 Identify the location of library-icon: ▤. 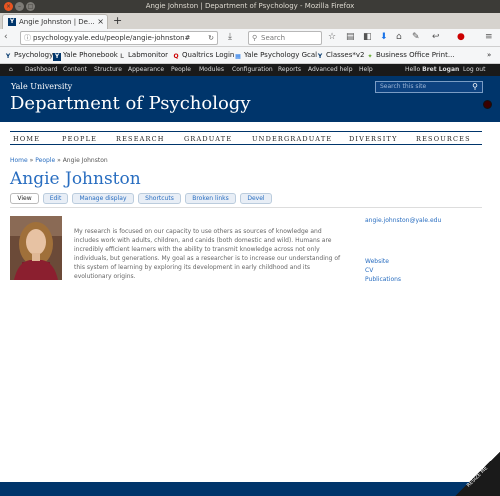
(350, 37).